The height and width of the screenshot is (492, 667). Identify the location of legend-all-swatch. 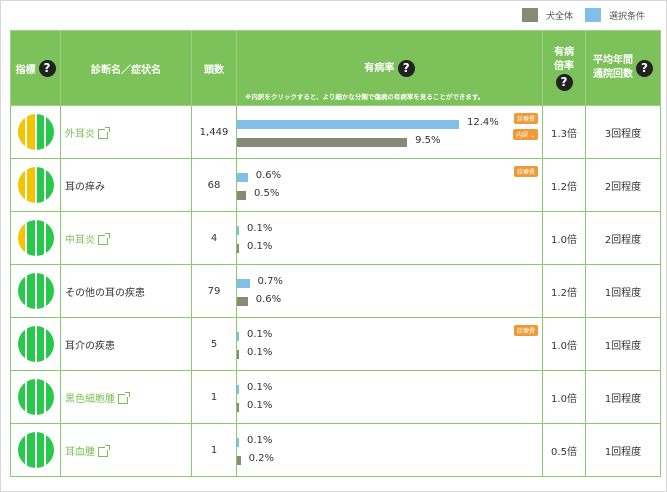
(529, 15).